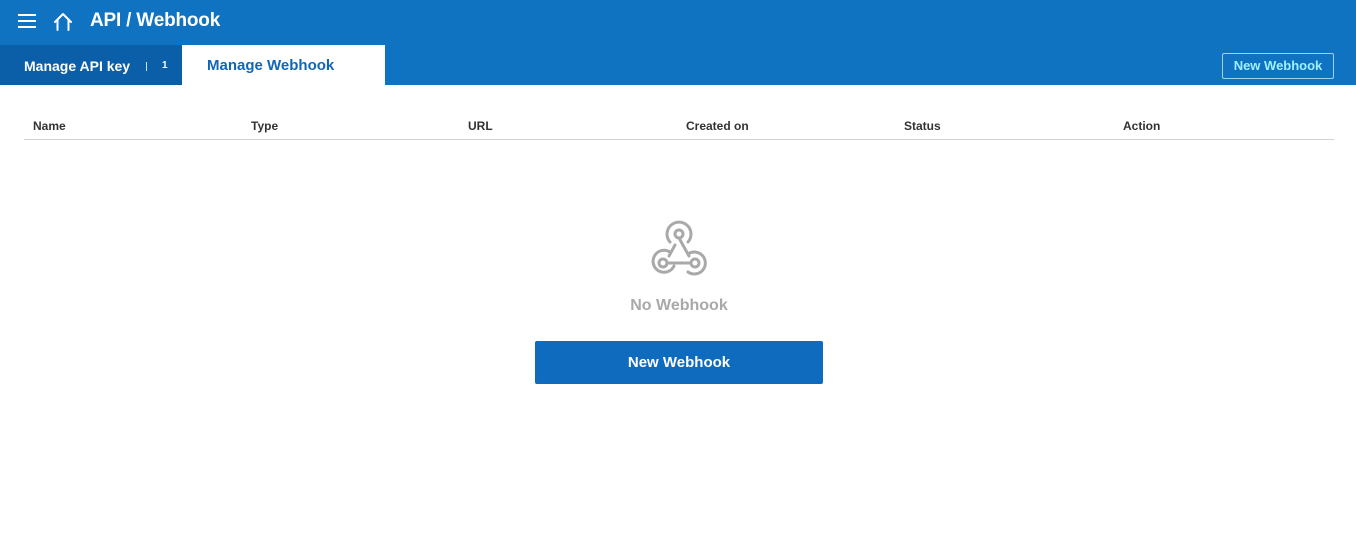  What do you see at coordinates (1278, 66) in the screenshot?
I see `new-webhook-header-button: New Webhook` at bounding box center [1278, 66].